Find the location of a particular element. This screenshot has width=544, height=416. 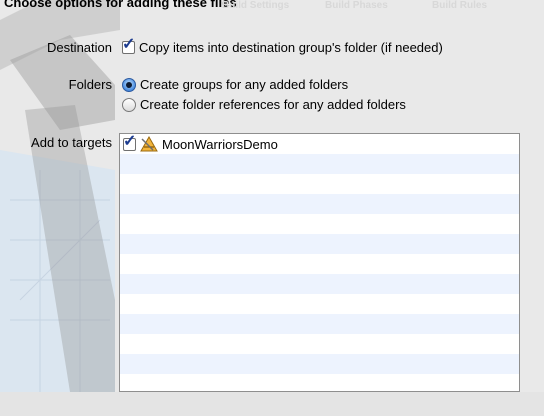

create-groups-label: Create groups for any added folders is located at coordinates (244, 84).